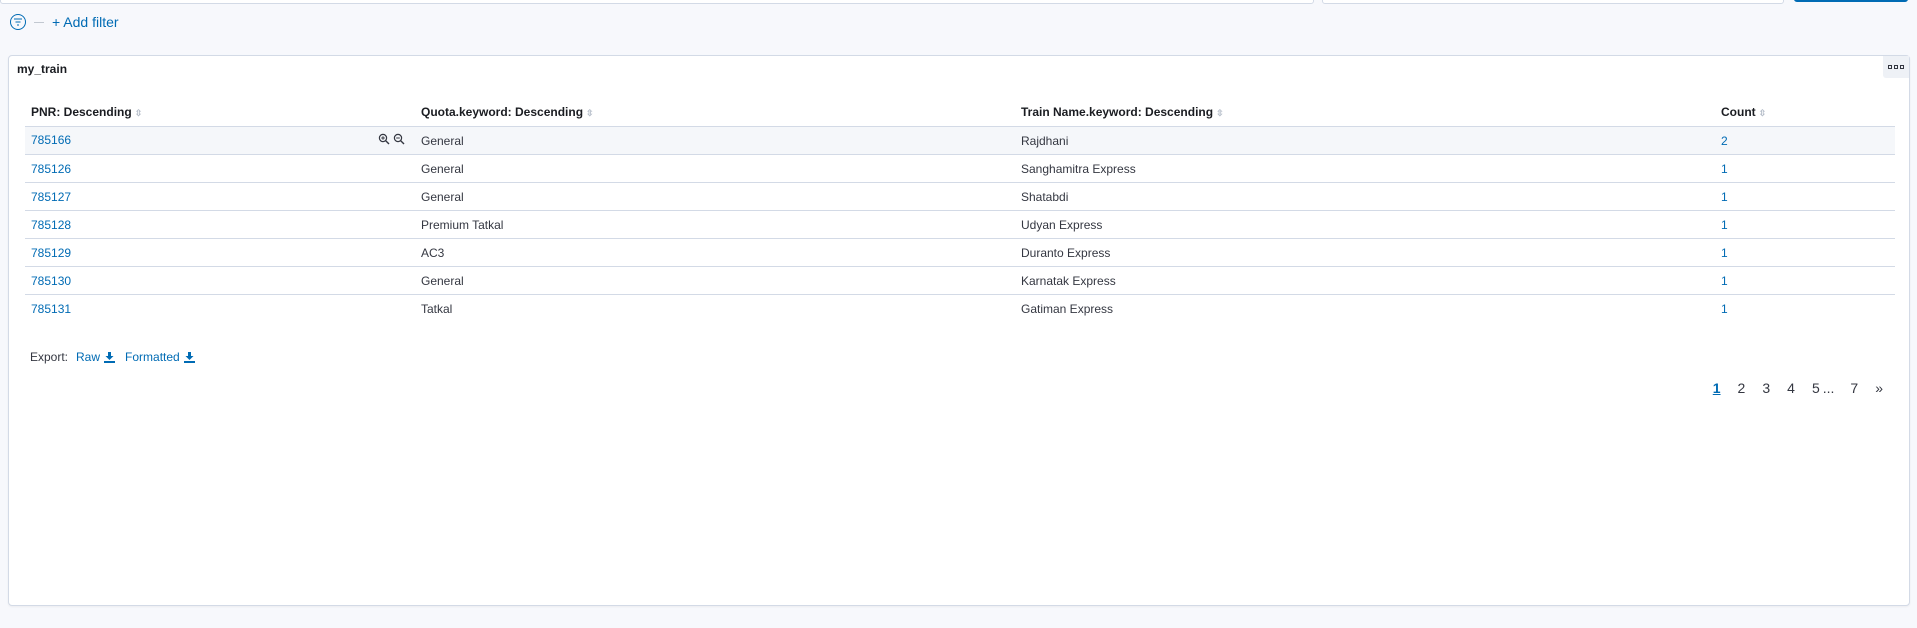 The width and height of the screenshot is (1917, 628). Describe the element at coordinates (1365, 252) in the screenshot. I see `train-name-cell: Duranto Express` at that location.